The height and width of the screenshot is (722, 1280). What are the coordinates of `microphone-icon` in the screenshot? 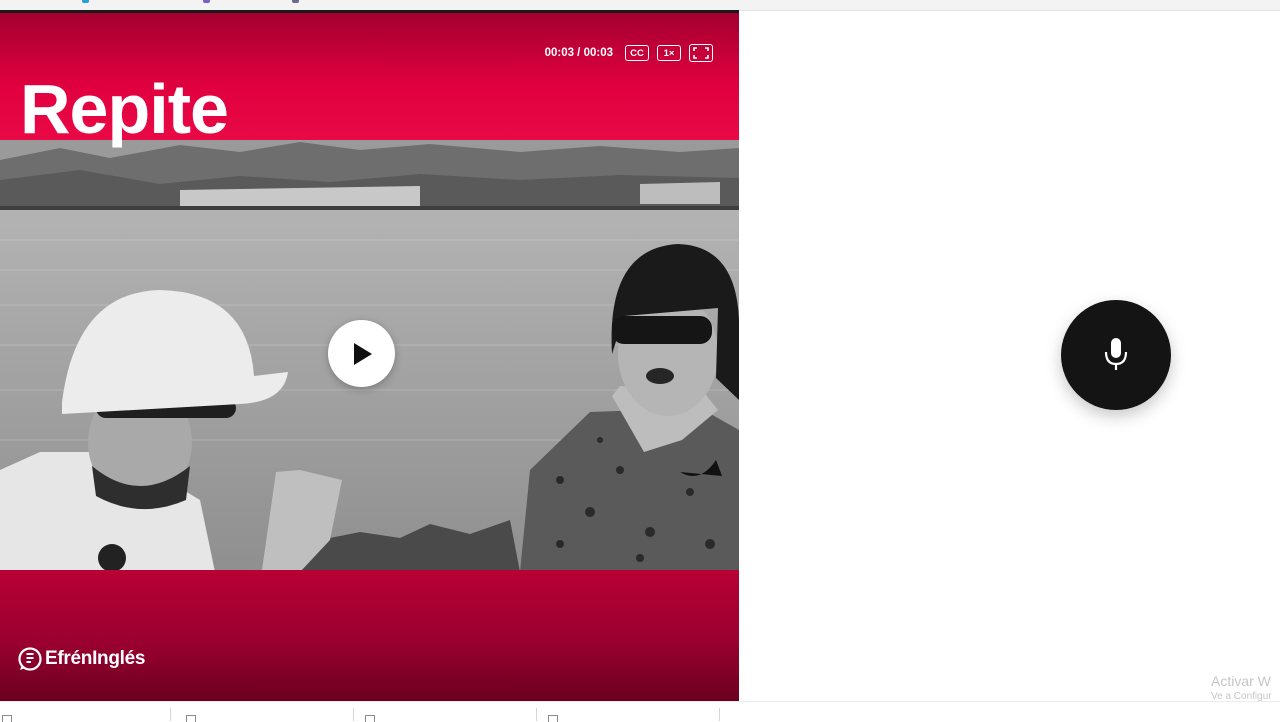 It's located at (1116, 354).